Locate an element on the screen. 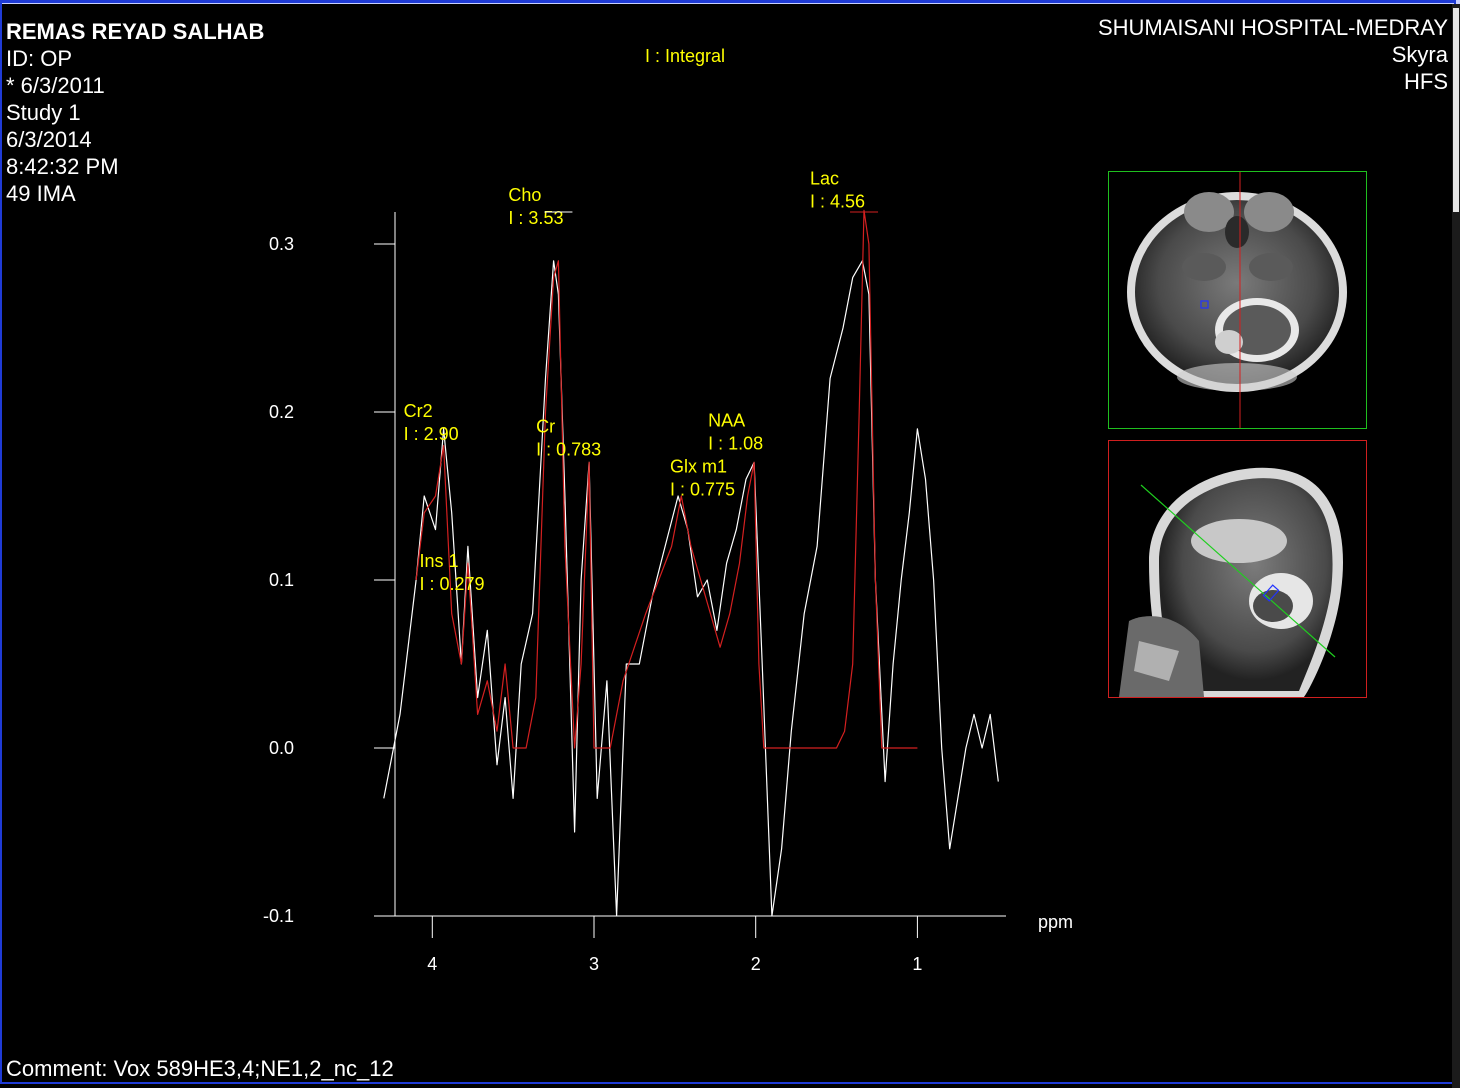  axial-brain-image is located at coordinates (1237, 300).